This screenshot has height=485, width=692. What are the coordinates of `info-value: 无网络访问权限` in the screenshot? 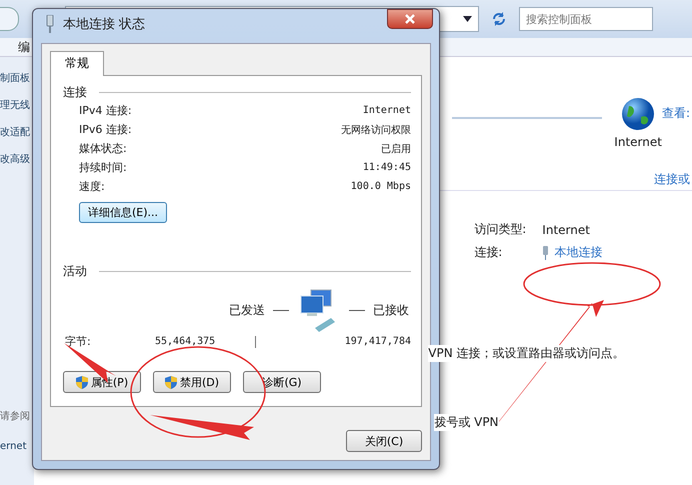 It's located at (376, 130).